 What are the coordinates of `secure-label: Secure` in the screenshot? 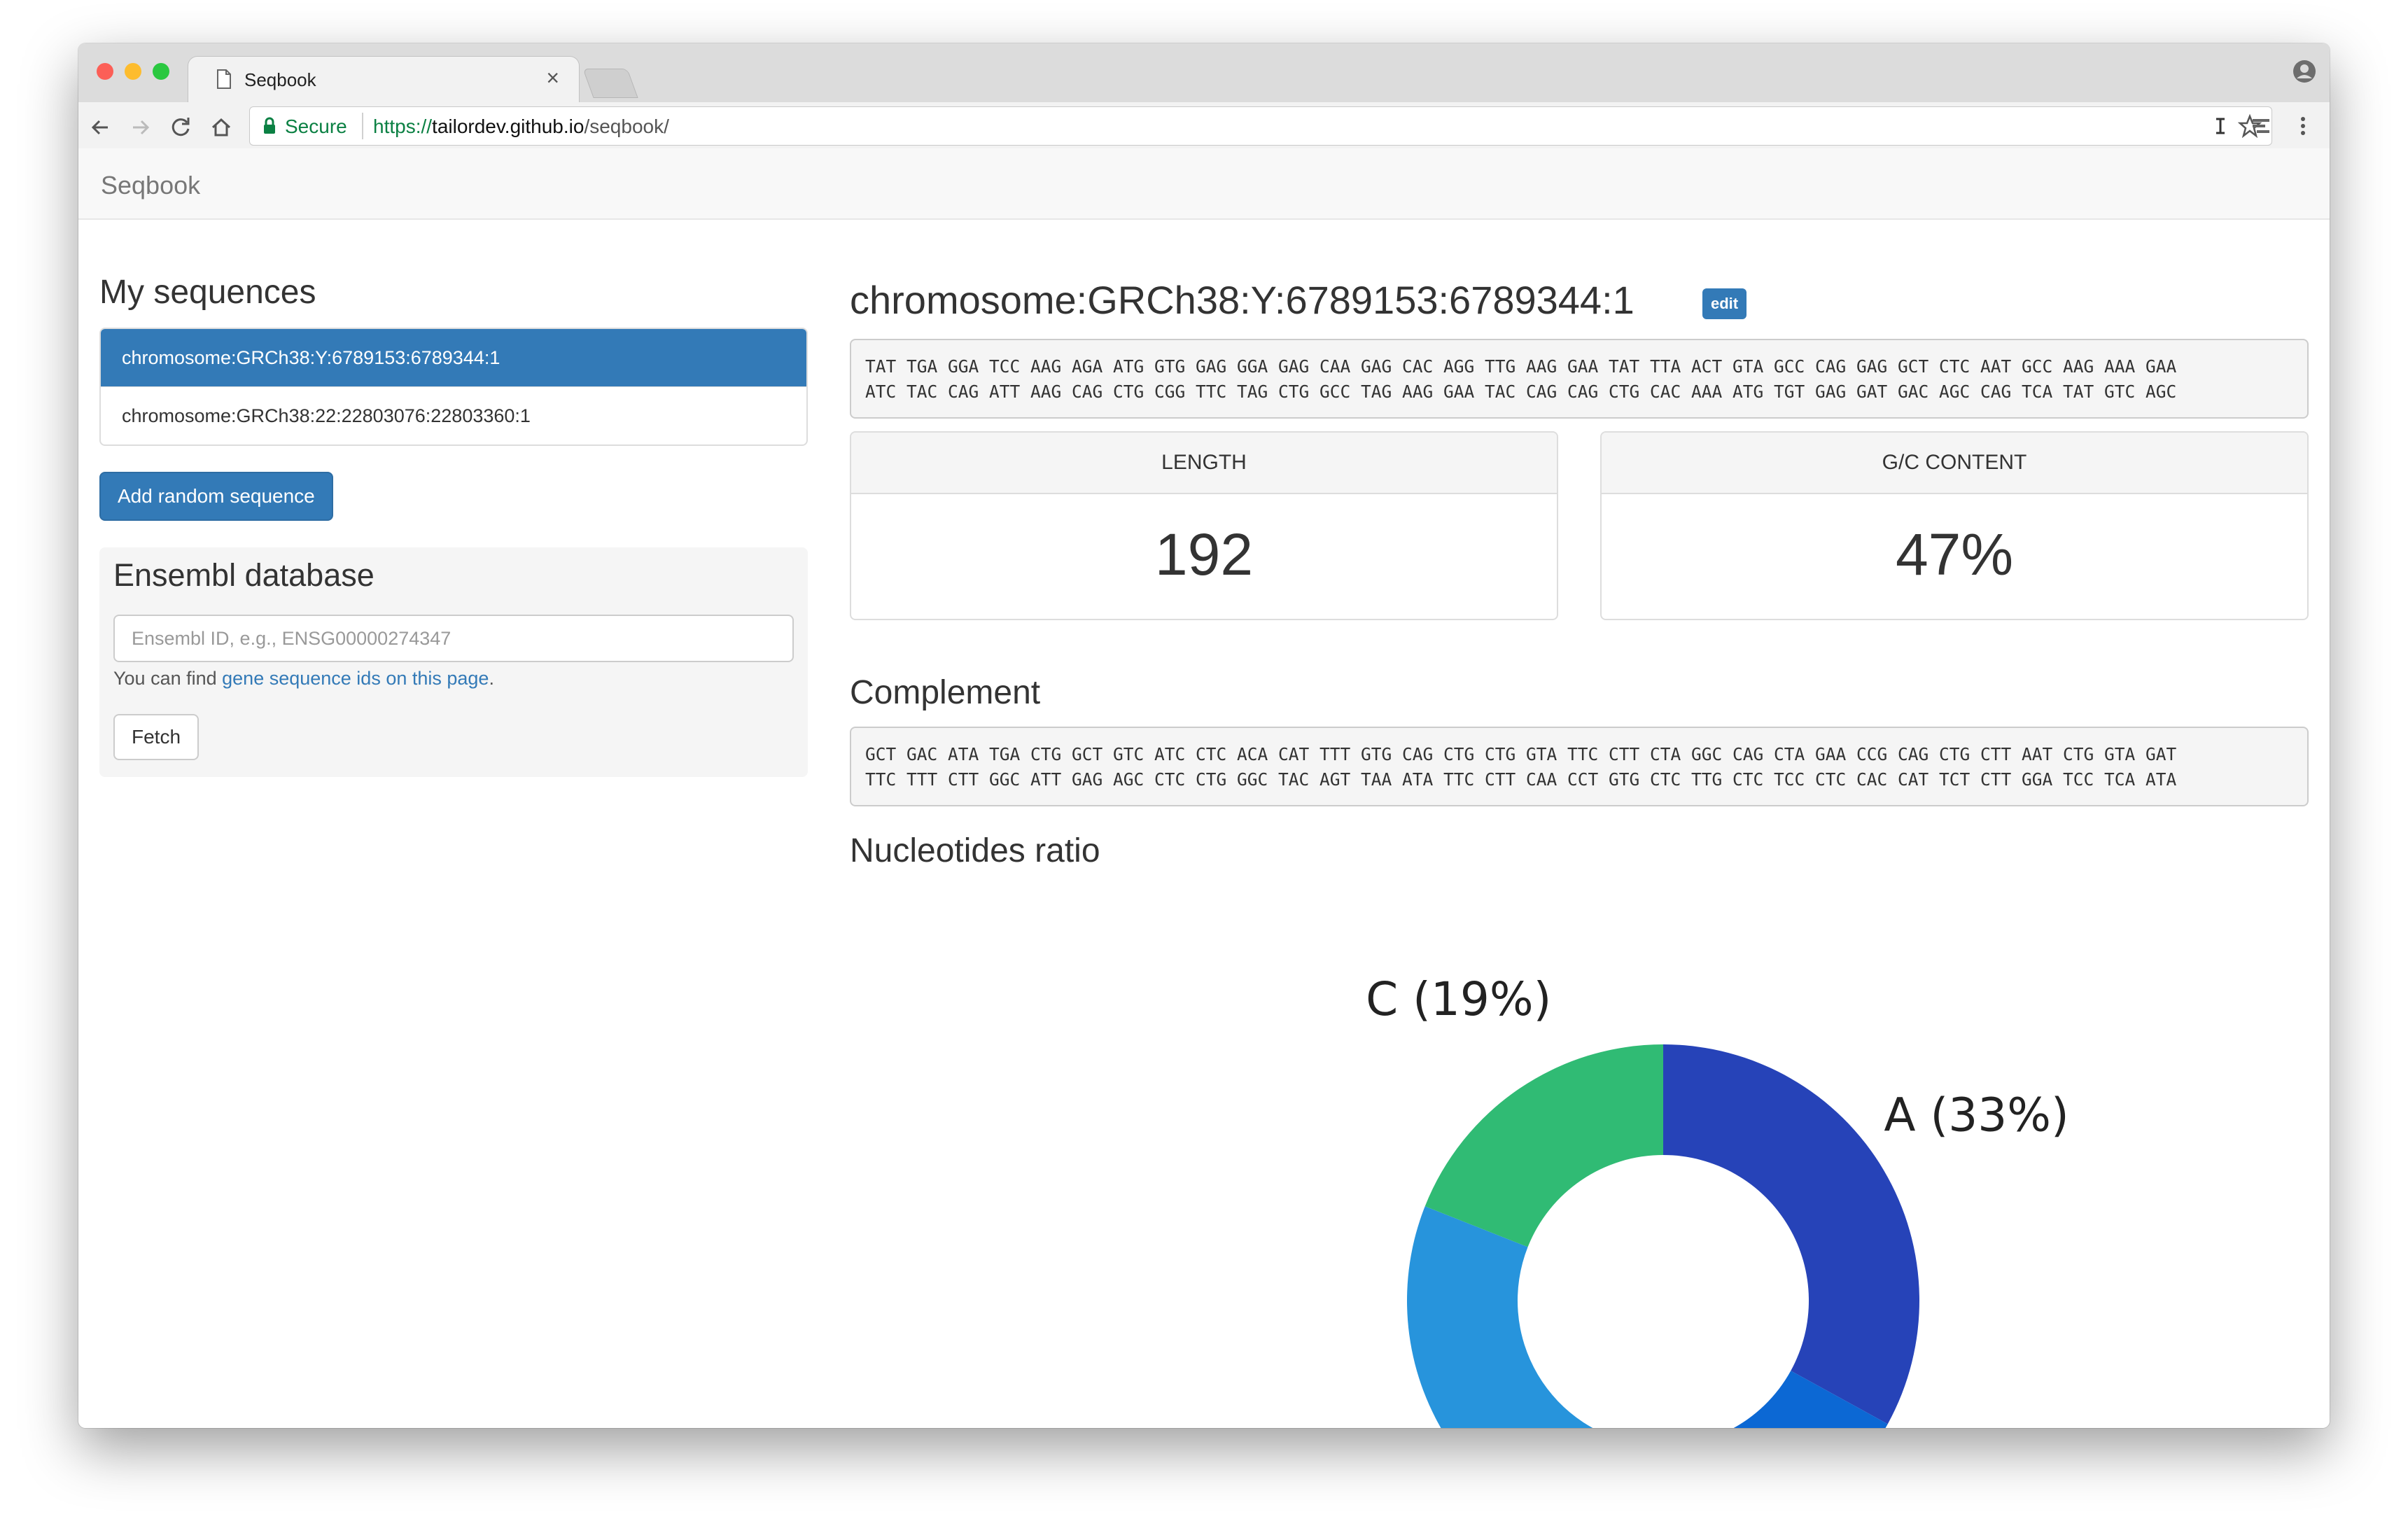 It's located at (316, 126).